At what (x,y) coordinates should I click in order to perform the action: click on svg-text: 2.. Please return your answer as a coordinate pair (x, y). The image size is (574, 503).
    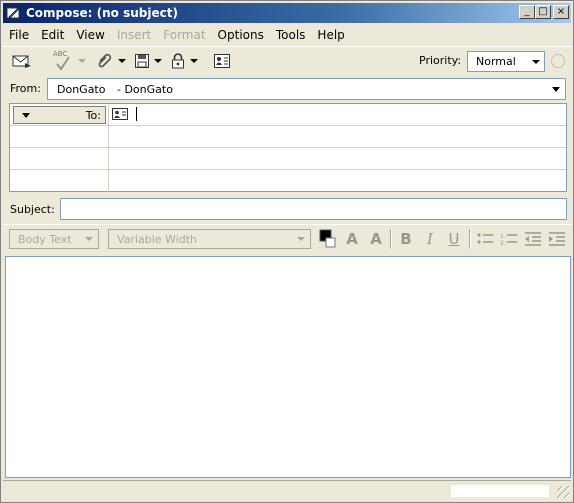
    Looking at the image, I should click on (503, 243).